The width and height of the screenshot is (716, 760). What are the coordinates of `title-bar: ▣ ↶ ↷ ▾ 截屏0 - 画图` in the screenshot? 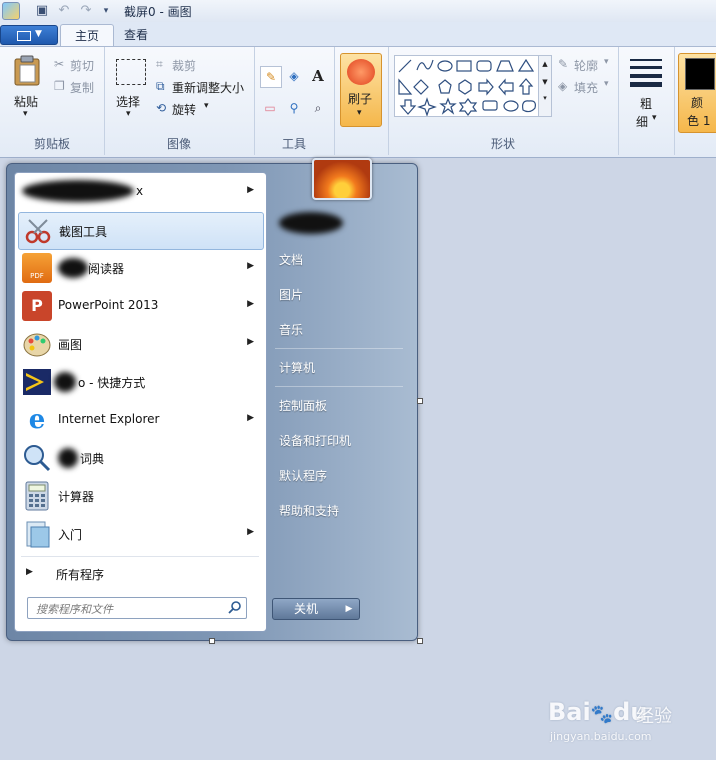 It's located at (358, 11).